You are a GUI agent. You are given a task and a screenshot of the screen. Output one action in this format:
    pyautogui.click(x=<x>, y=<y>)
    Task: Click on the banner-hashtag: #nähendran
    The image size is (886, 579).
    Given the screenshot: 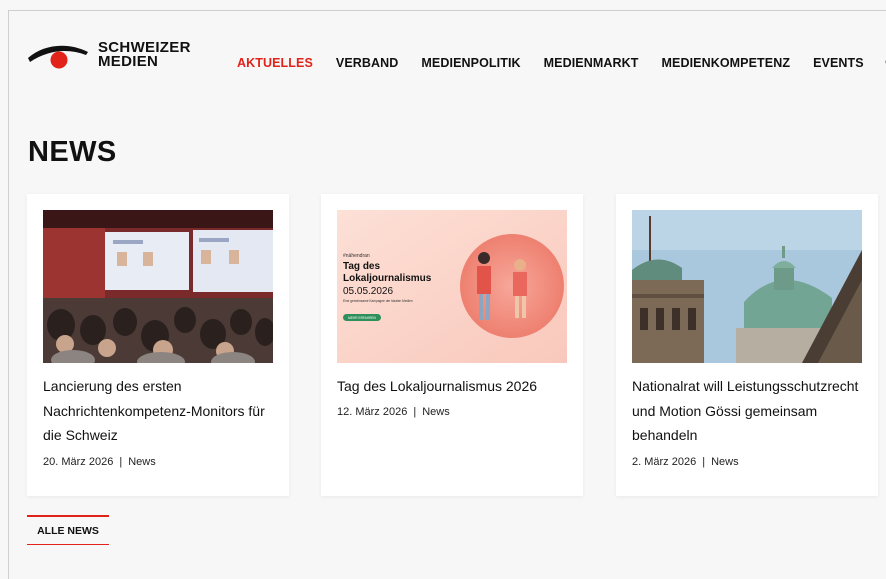 What is the action you would take?
    pyautogui.click(x=356, y=256)
    